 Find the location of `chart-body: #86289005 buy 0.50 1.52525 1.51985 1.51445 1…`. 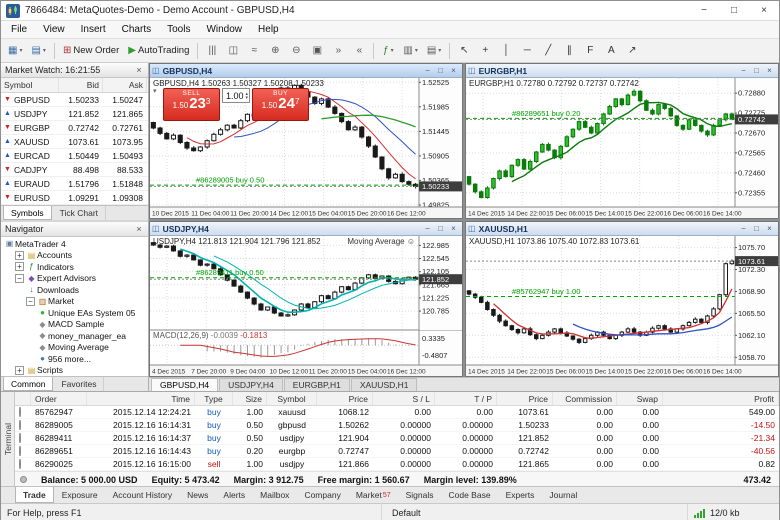

chart-body: #86289005 buy 0.50 1.52525 1.51985 1.51445 1… is located at coordinates (306, 148).